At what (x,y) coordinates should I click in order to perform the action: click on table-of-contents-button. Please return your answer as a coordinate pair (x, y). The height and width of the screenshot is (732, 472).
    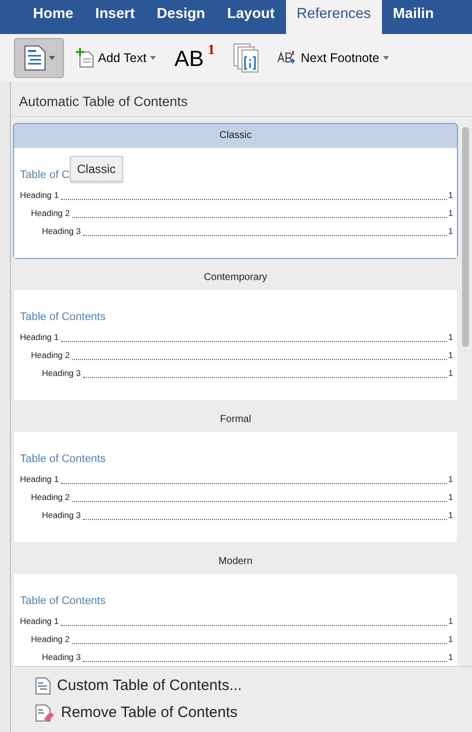
    Looking at the image, I should click on (39, 58).